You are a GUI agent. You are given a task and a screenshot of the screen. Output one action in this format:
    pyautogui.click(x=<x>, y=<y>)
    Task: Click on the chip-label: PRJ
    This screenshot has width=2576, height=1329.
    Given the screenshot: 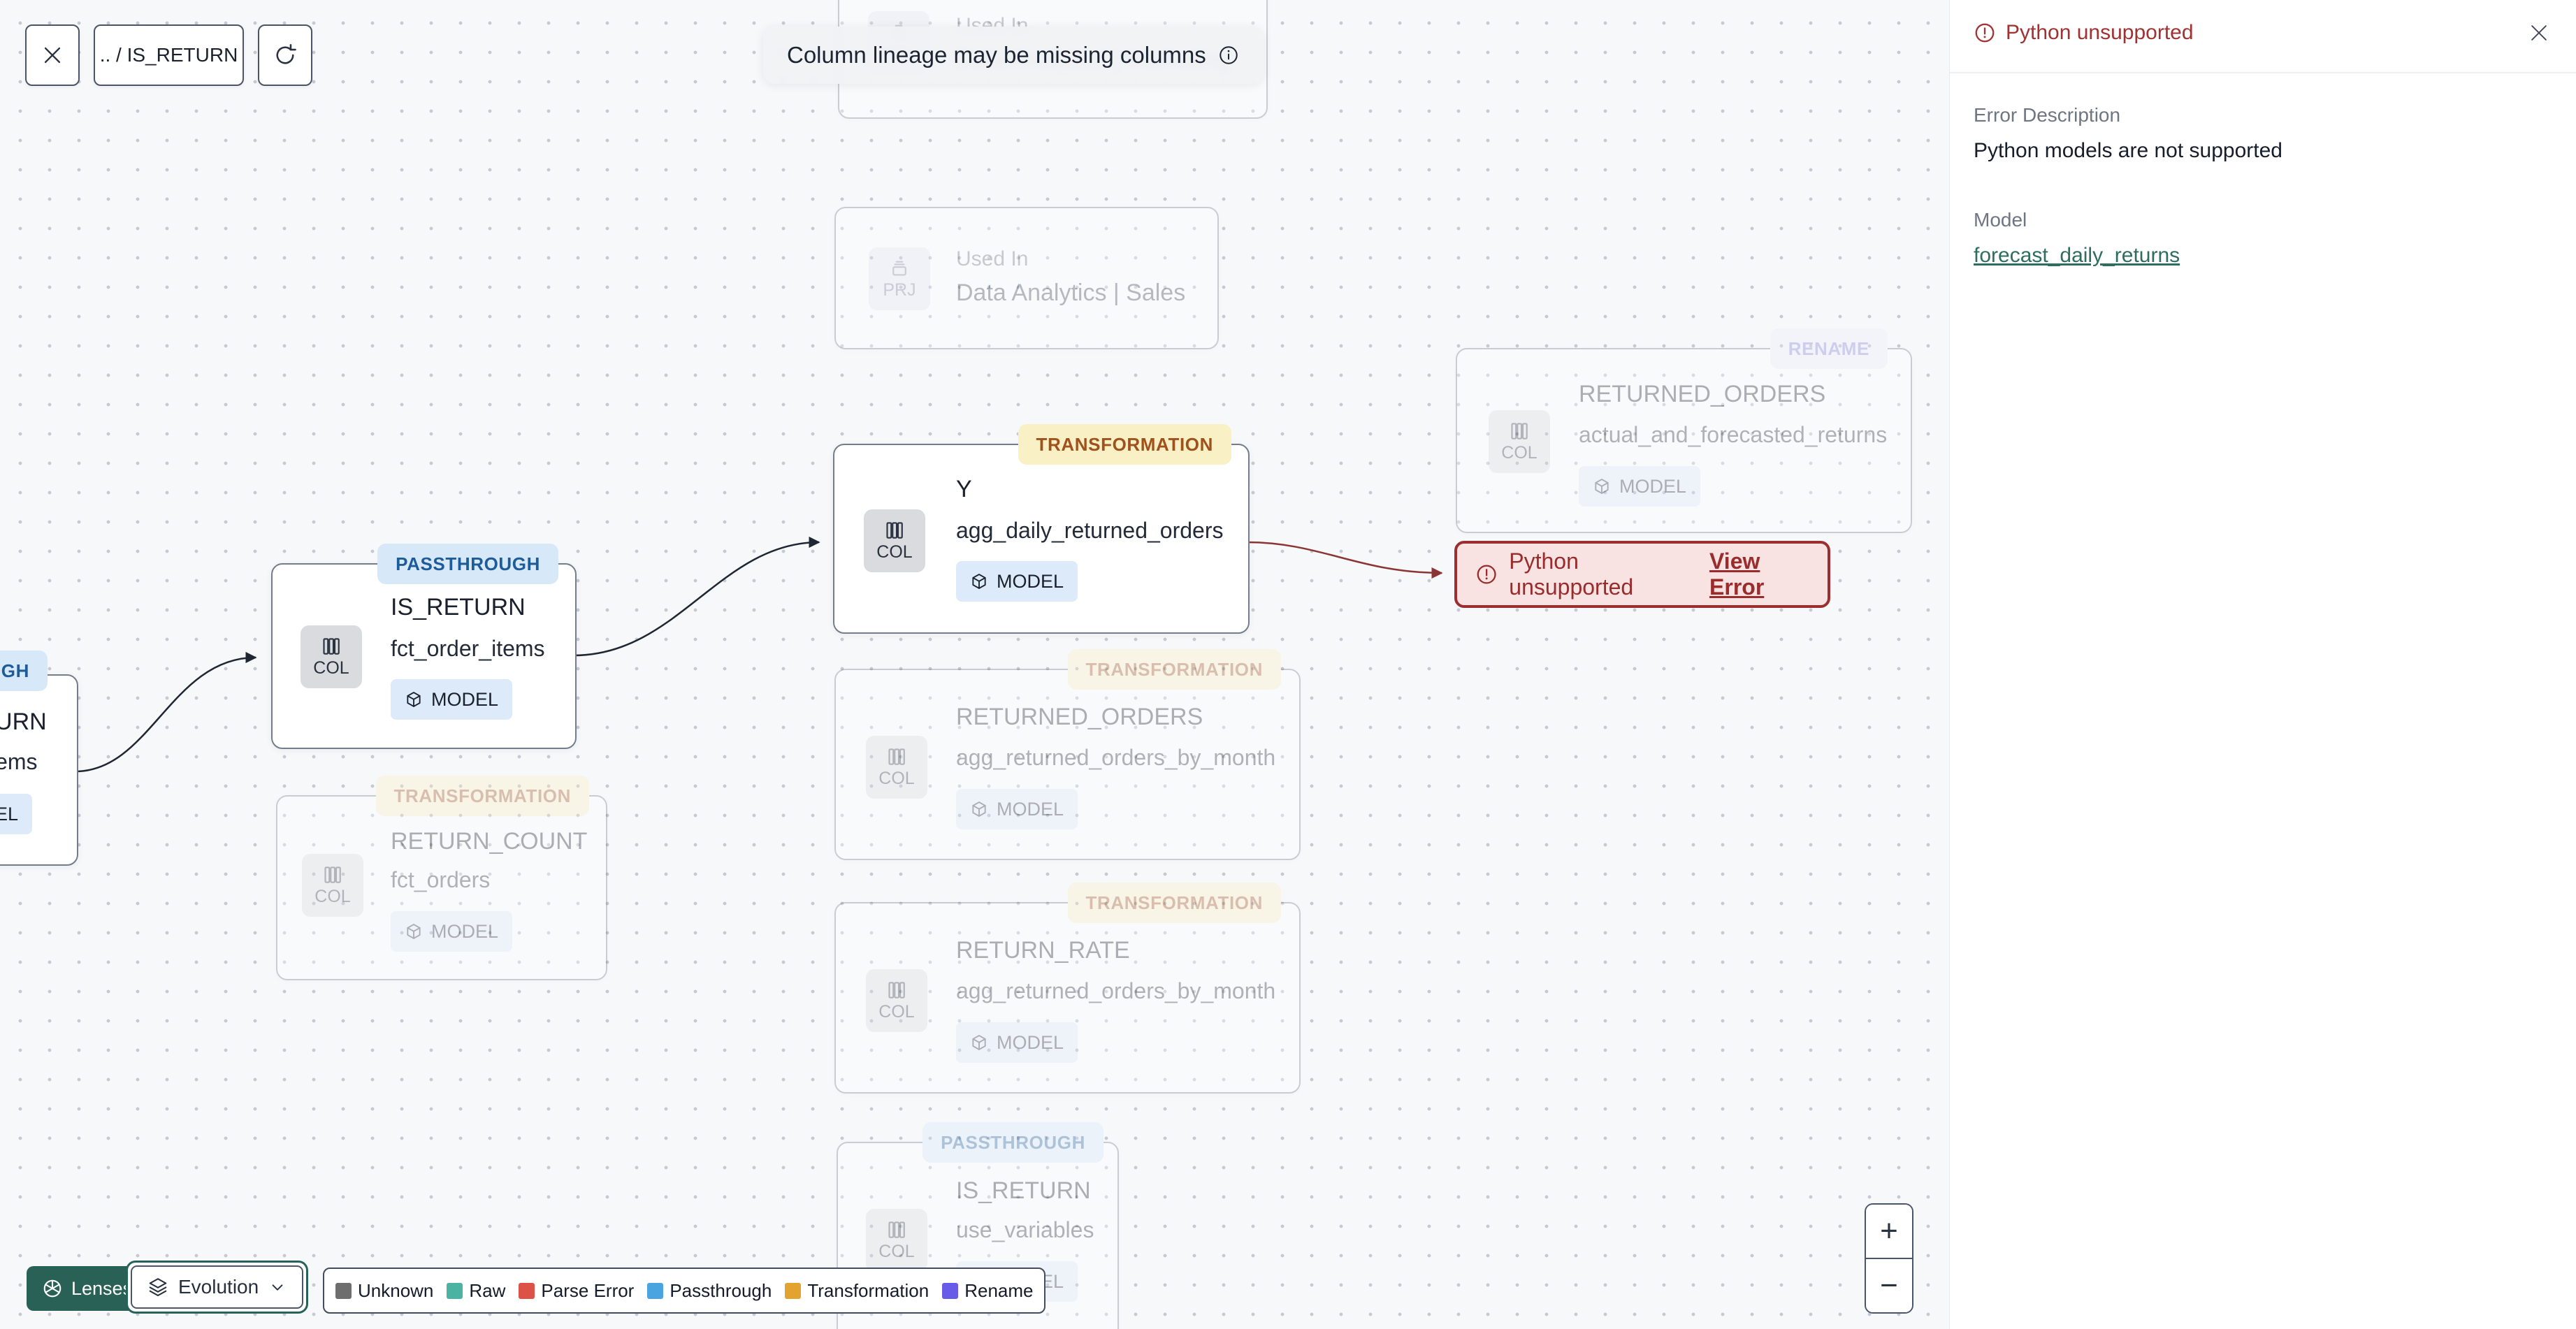 What is the action you would take?
    pyautogui.click(x=900, y=289)
    